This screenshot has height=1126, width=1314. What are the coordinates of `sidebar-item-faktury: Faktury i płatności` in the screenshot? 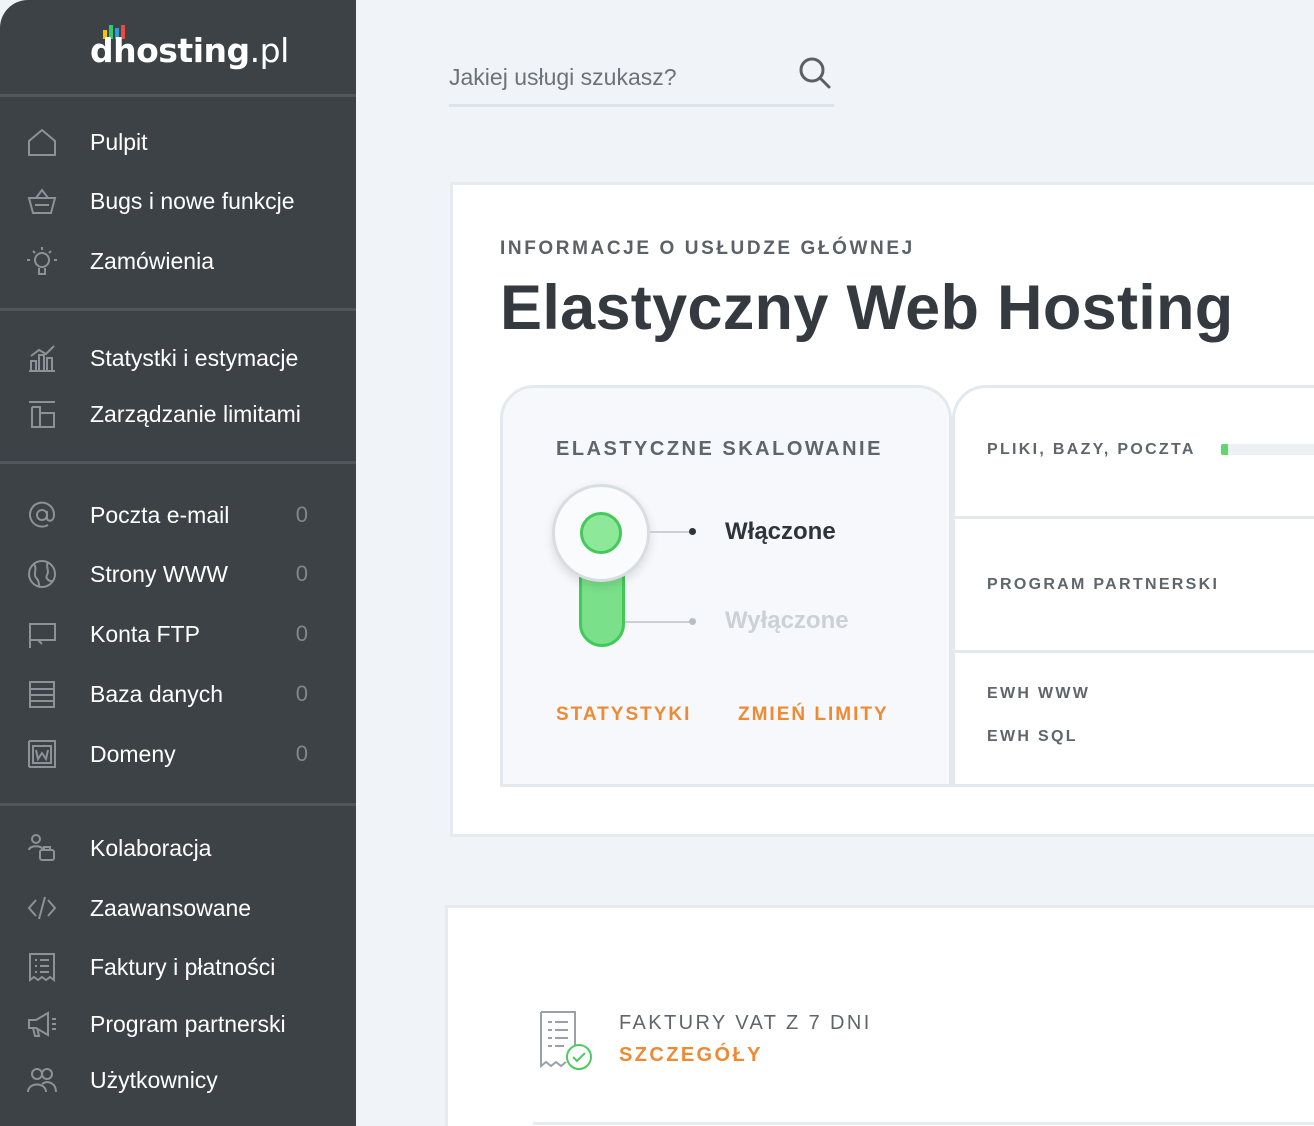 It's located at (178, 967).